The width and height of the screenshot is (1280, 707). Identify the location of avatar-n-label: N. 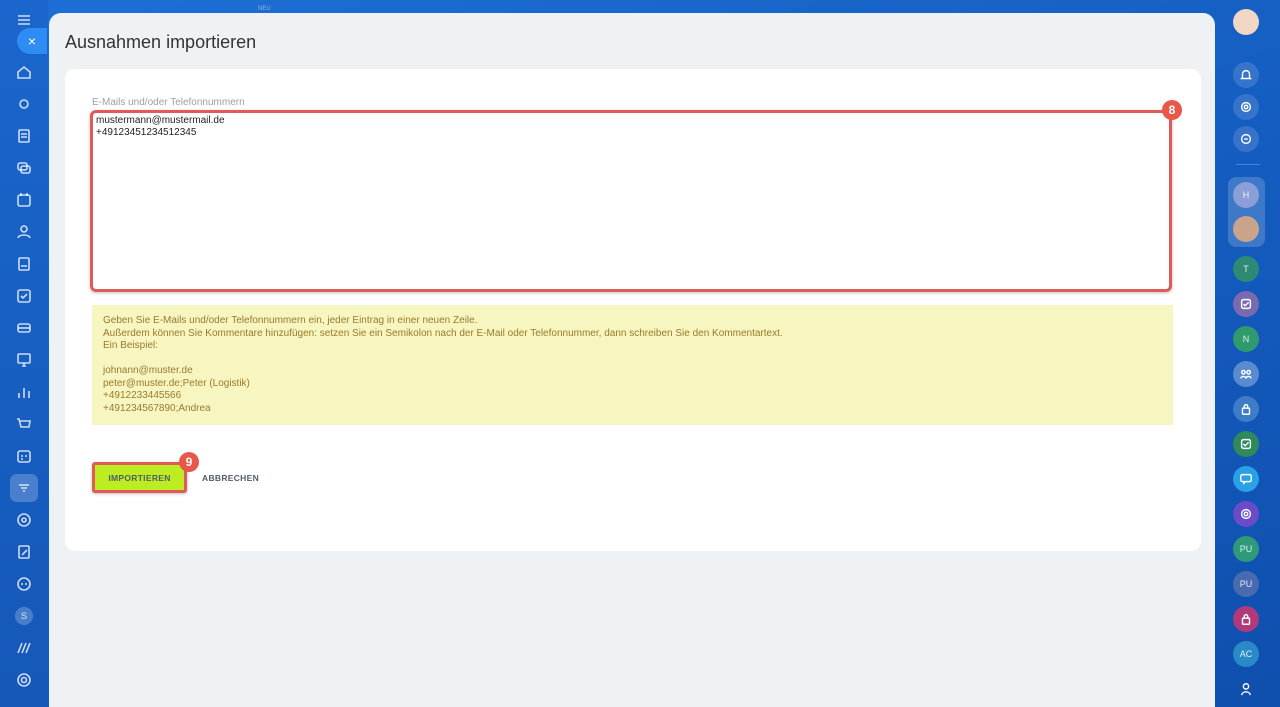
(1246, 339).